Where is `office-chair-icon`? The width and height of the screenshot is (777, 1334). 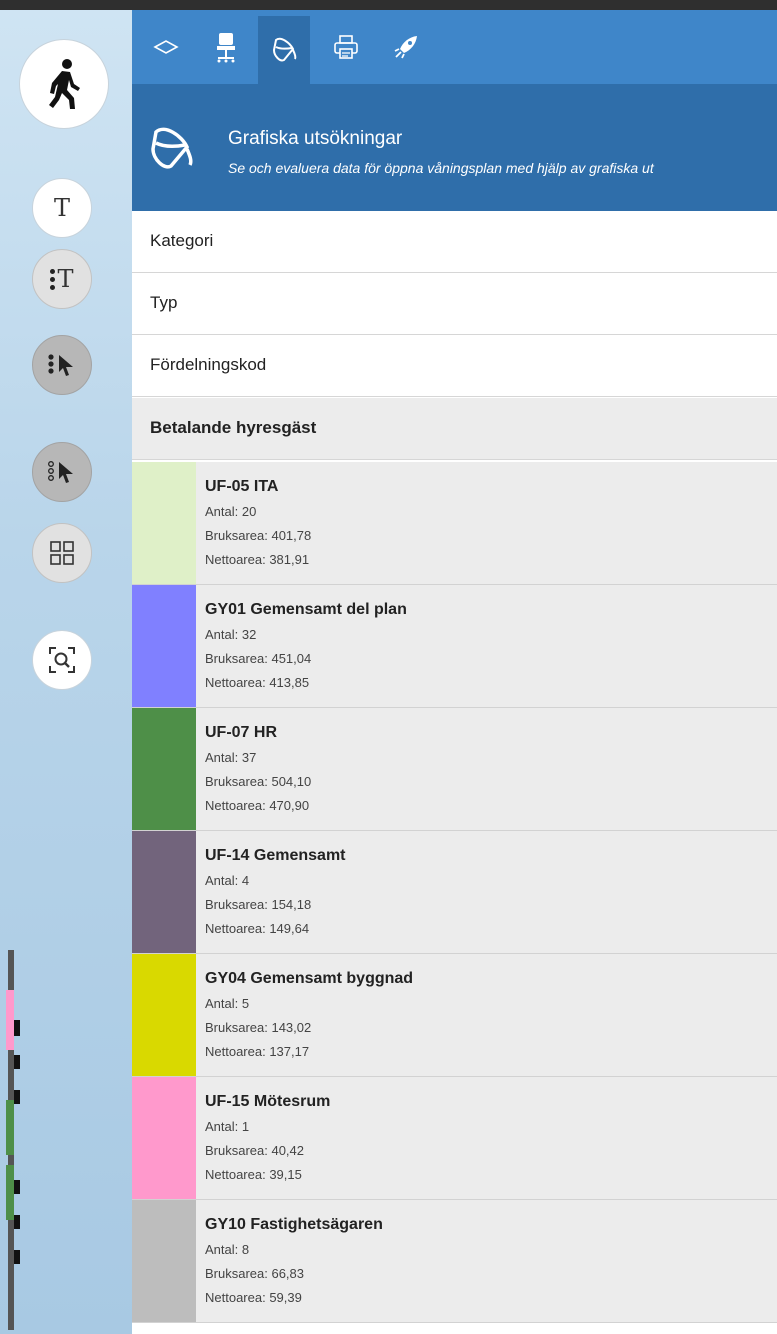
office-chair-icon is located at coordinates (226, 48).